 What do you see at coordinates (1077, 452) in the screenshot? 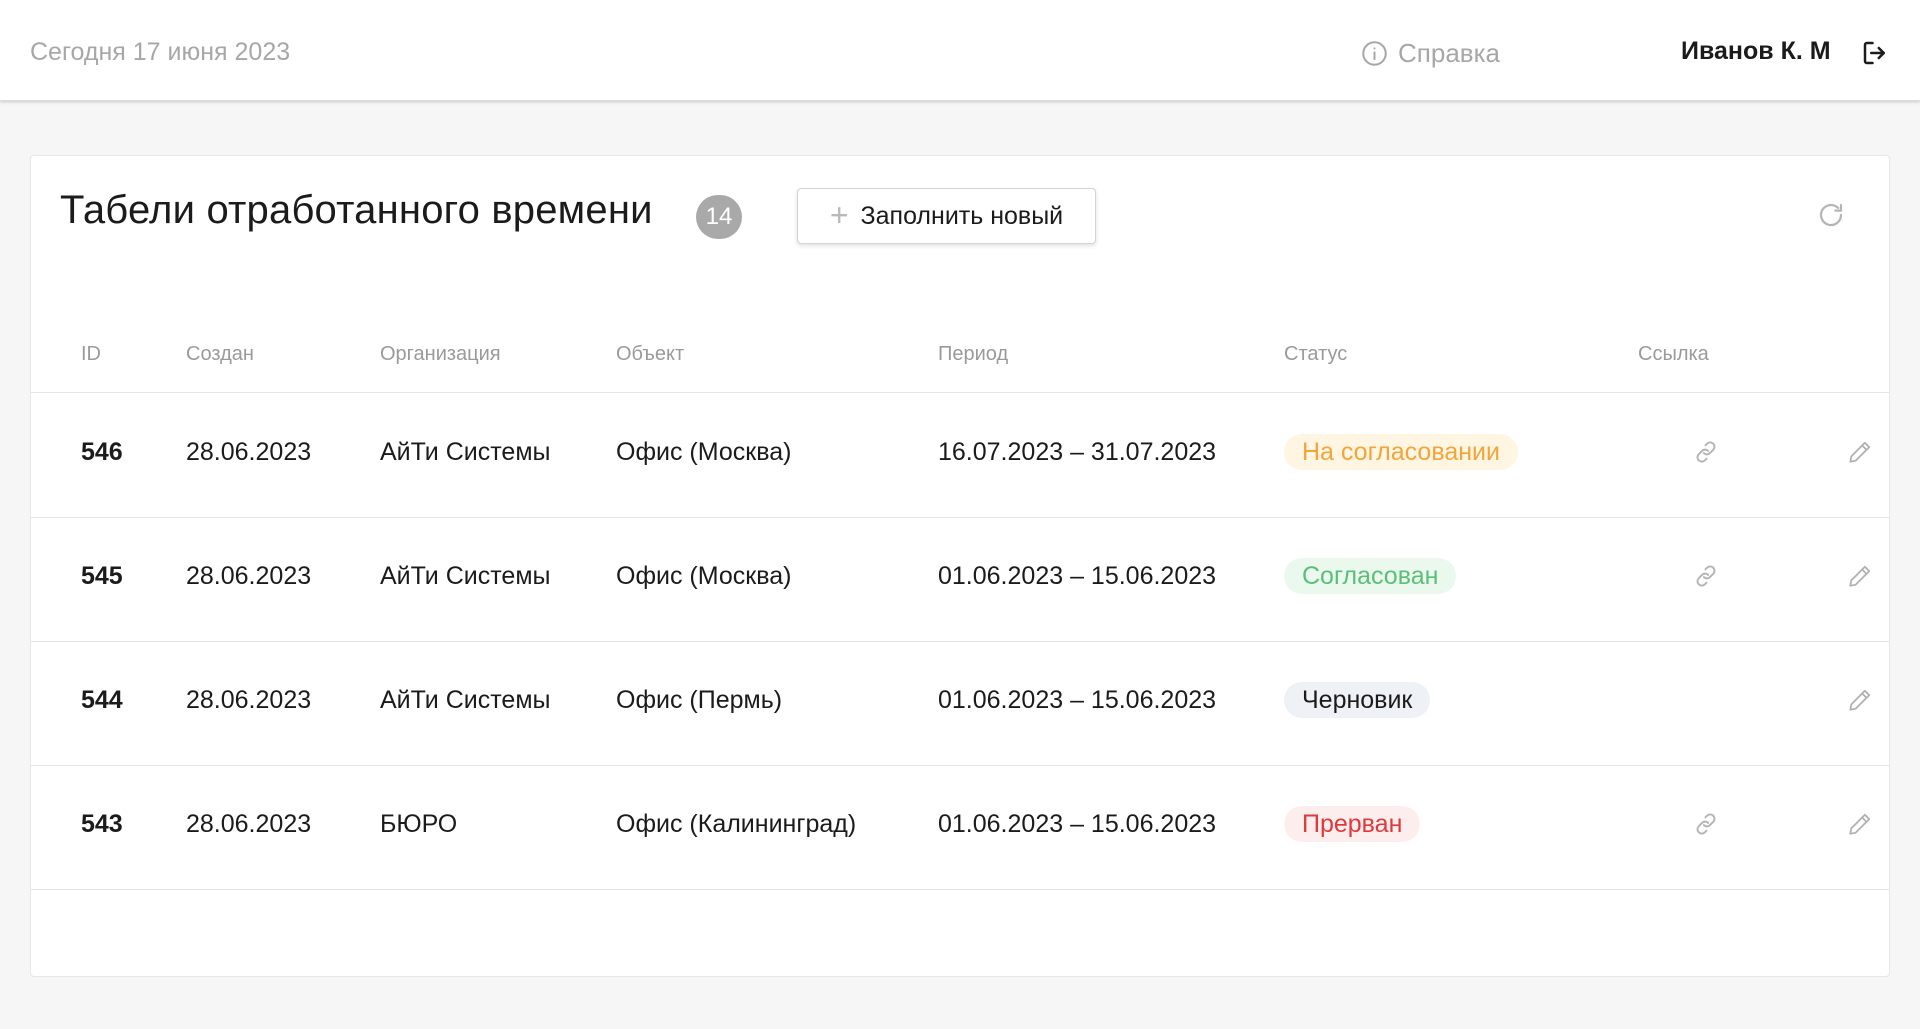
I see `row-period: 16.07.2023 – 31.07.2023` at bounding box center [1077, 452].